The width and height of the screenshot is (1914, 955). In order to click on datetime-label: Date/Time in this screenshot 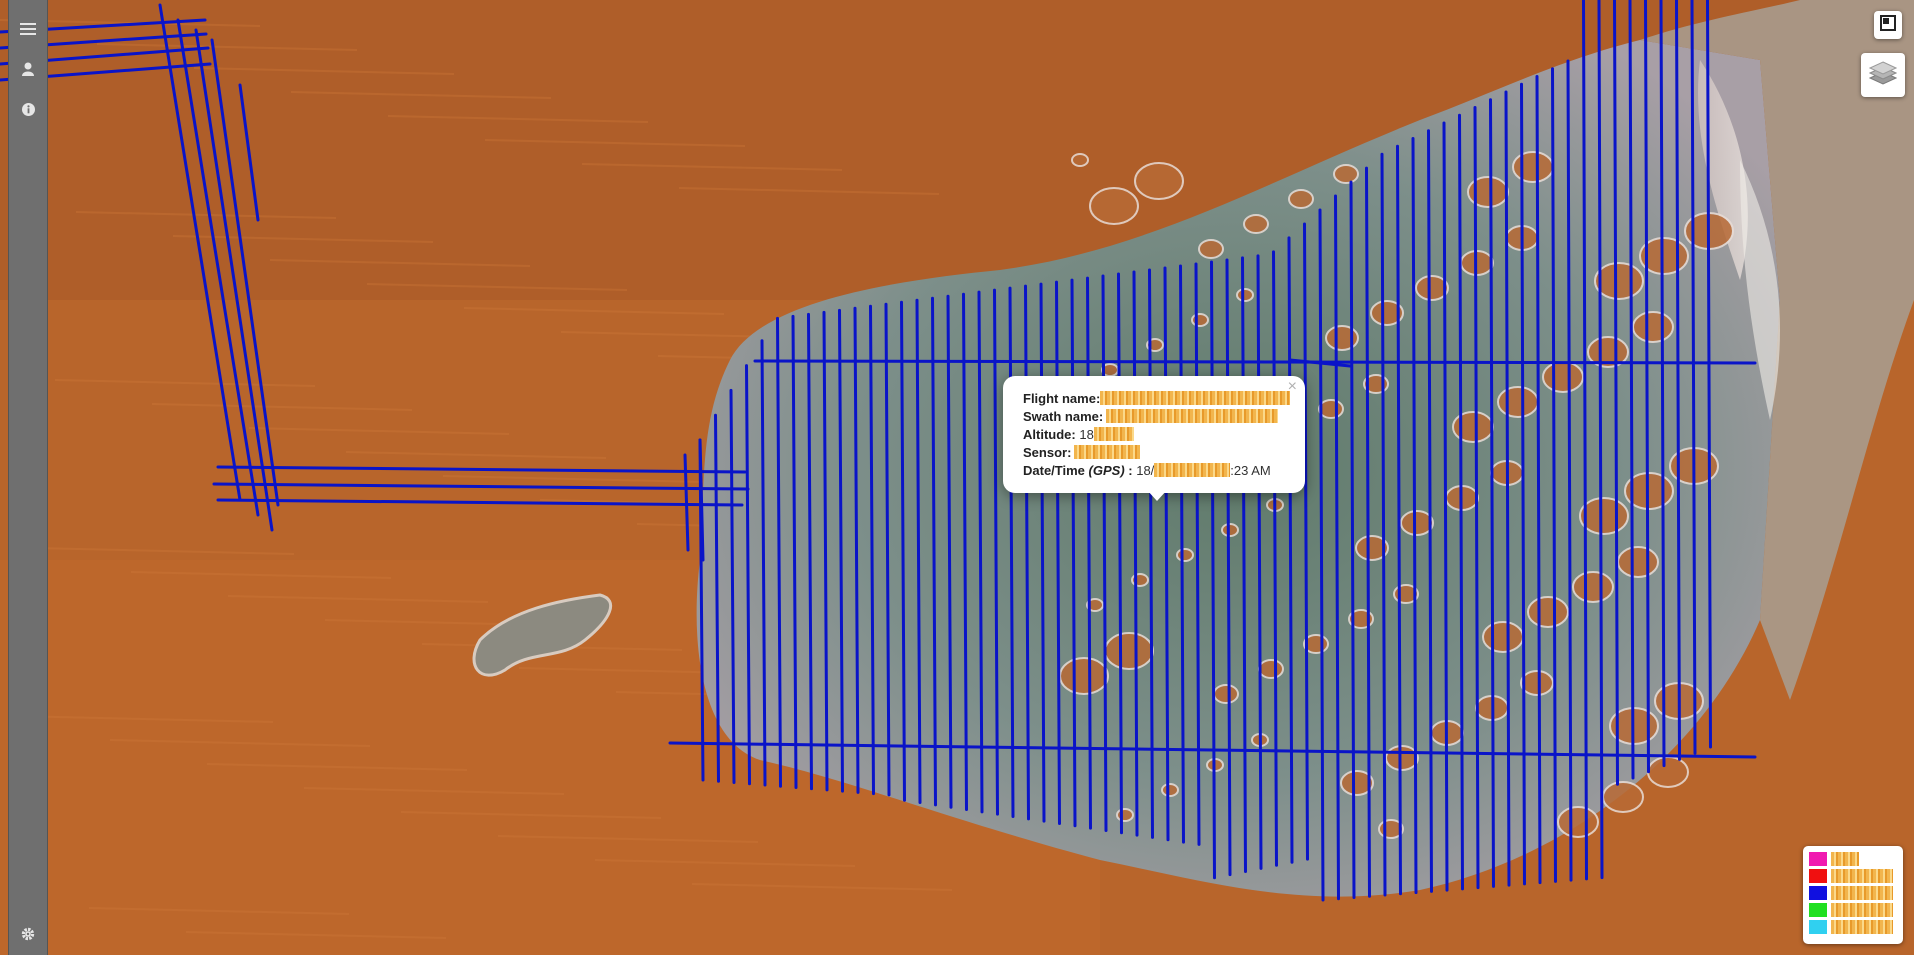, I will do `click(1054, 470)`.